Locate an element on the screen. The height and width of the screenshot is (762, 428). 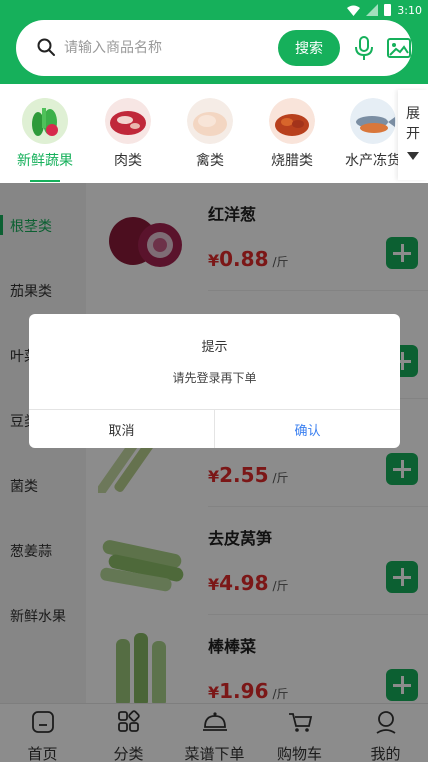
expand-label-line2: 开 is located at coordinates (413, 134).